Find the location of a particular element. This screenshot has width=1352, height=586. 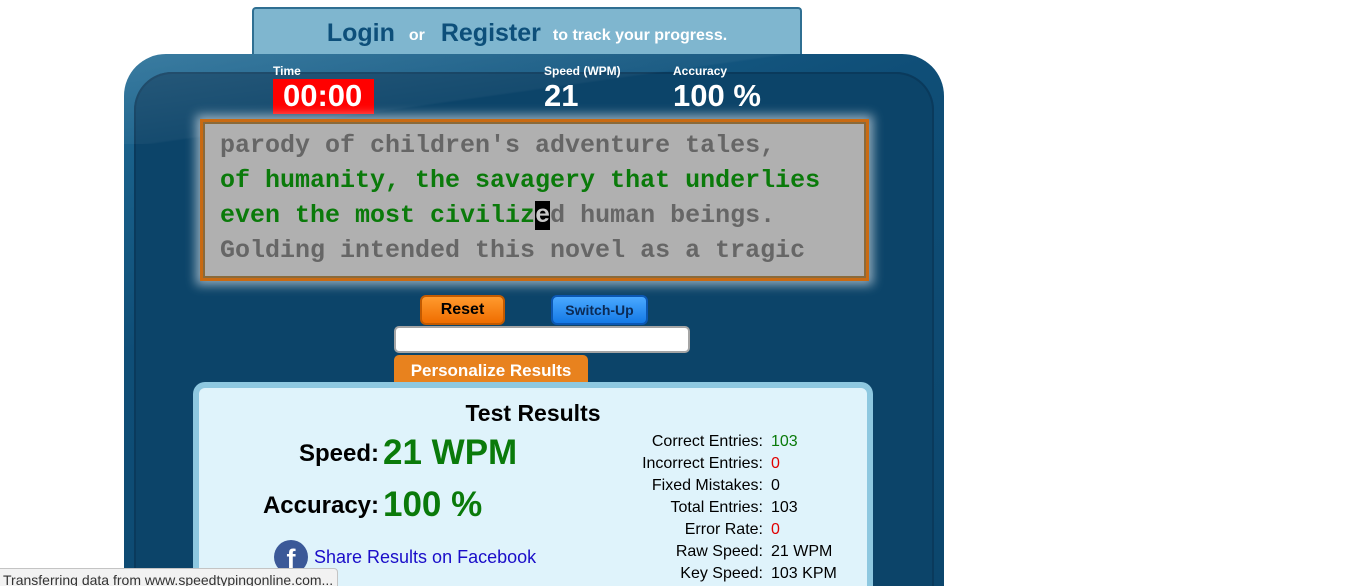

accuracy-value: 100 % is located at coordinates (717, 95).